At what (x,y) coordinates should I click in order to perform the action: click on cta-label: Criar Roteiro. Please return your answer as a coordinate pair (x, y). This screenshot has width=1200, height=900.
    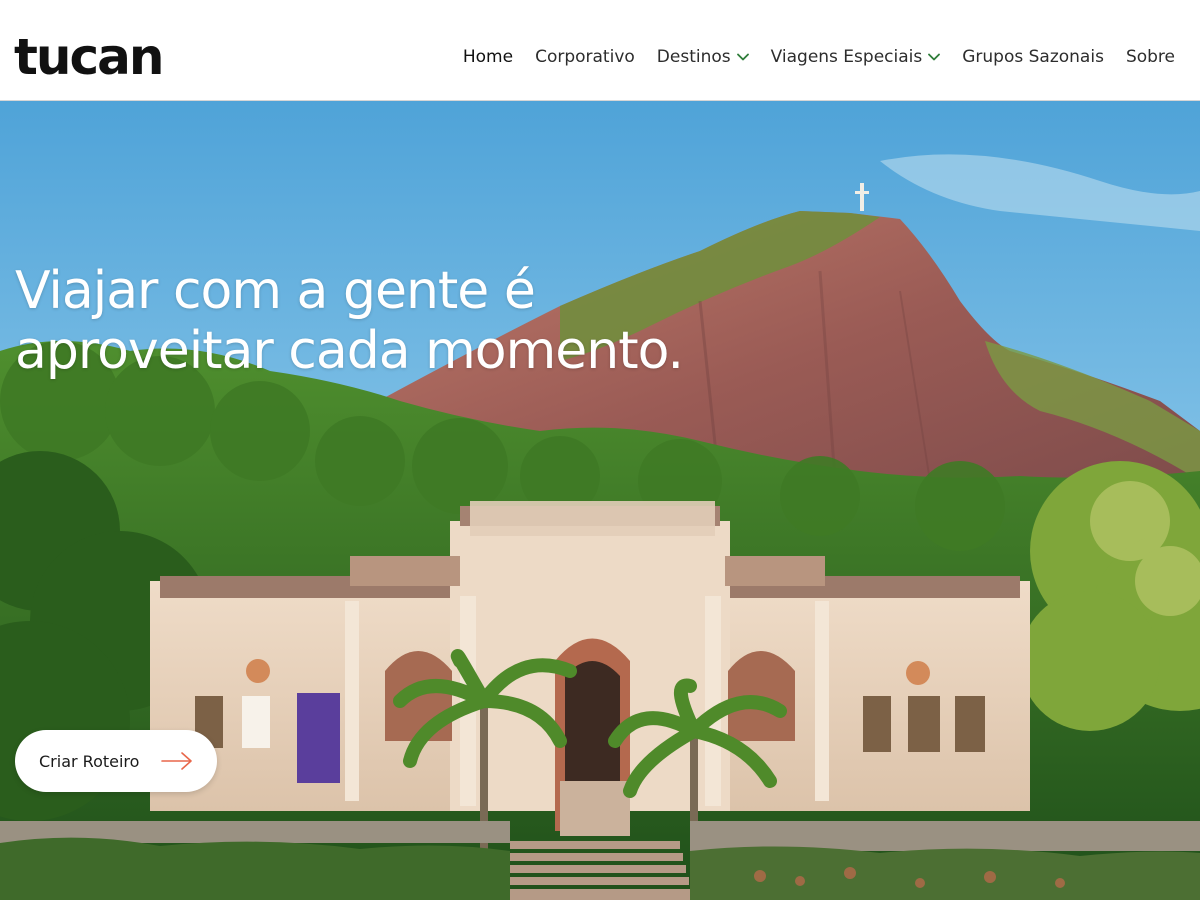
    Looking at the image, I should click on (89, 761).